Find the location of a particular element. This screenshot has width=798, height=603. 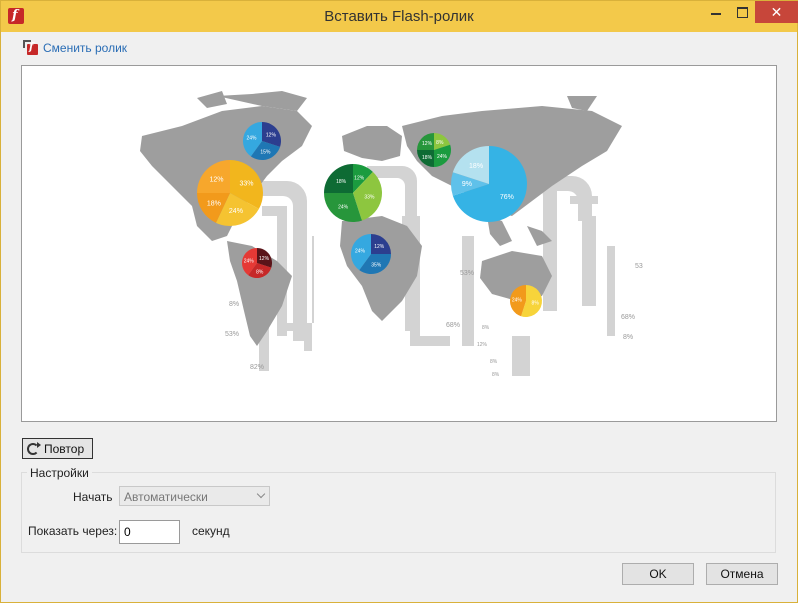

chevron-down-icon is located at coordinates (261, 494).